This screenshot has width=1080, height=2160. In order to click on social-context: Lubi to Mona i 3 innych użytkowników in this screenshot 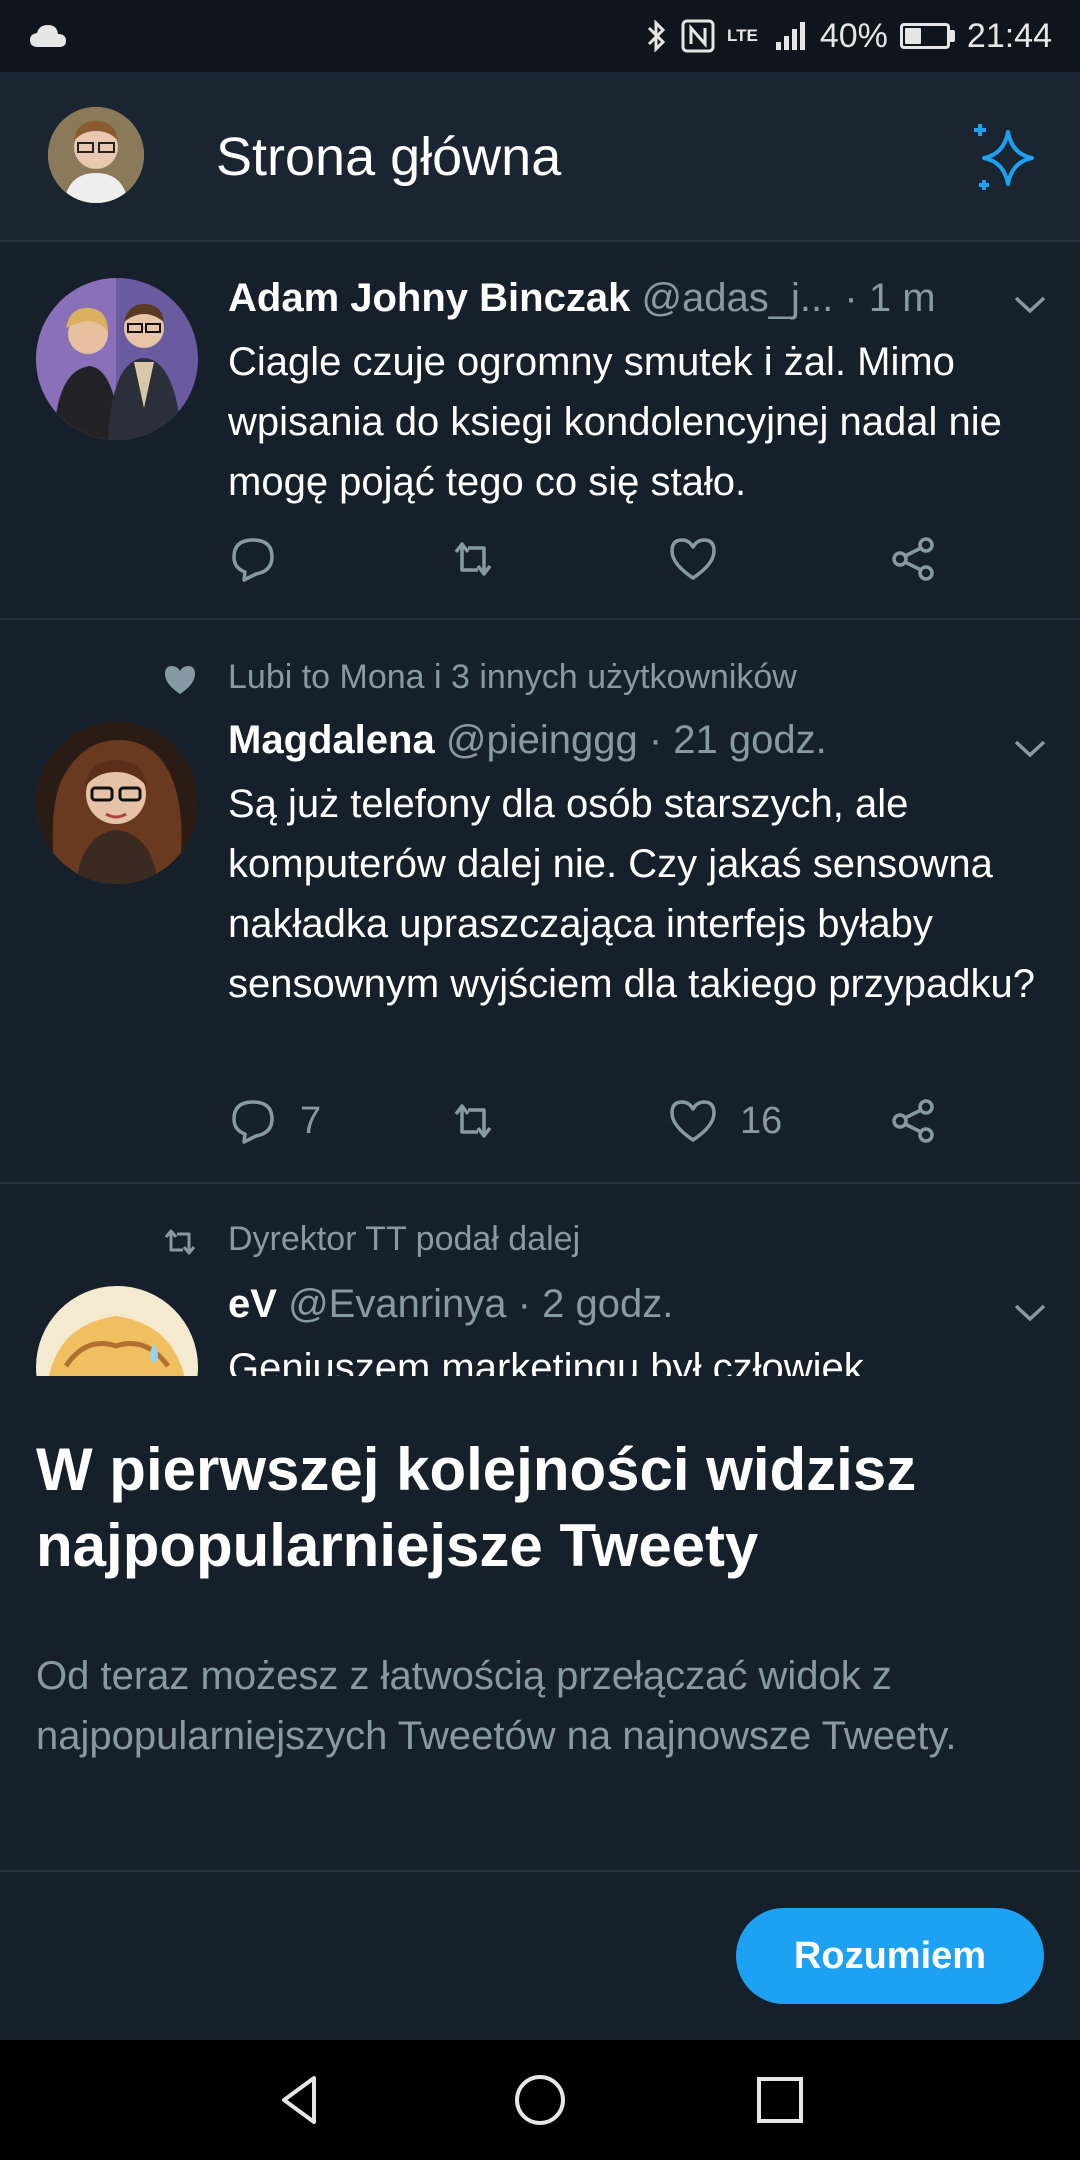, I will do `click(512, 677)`.